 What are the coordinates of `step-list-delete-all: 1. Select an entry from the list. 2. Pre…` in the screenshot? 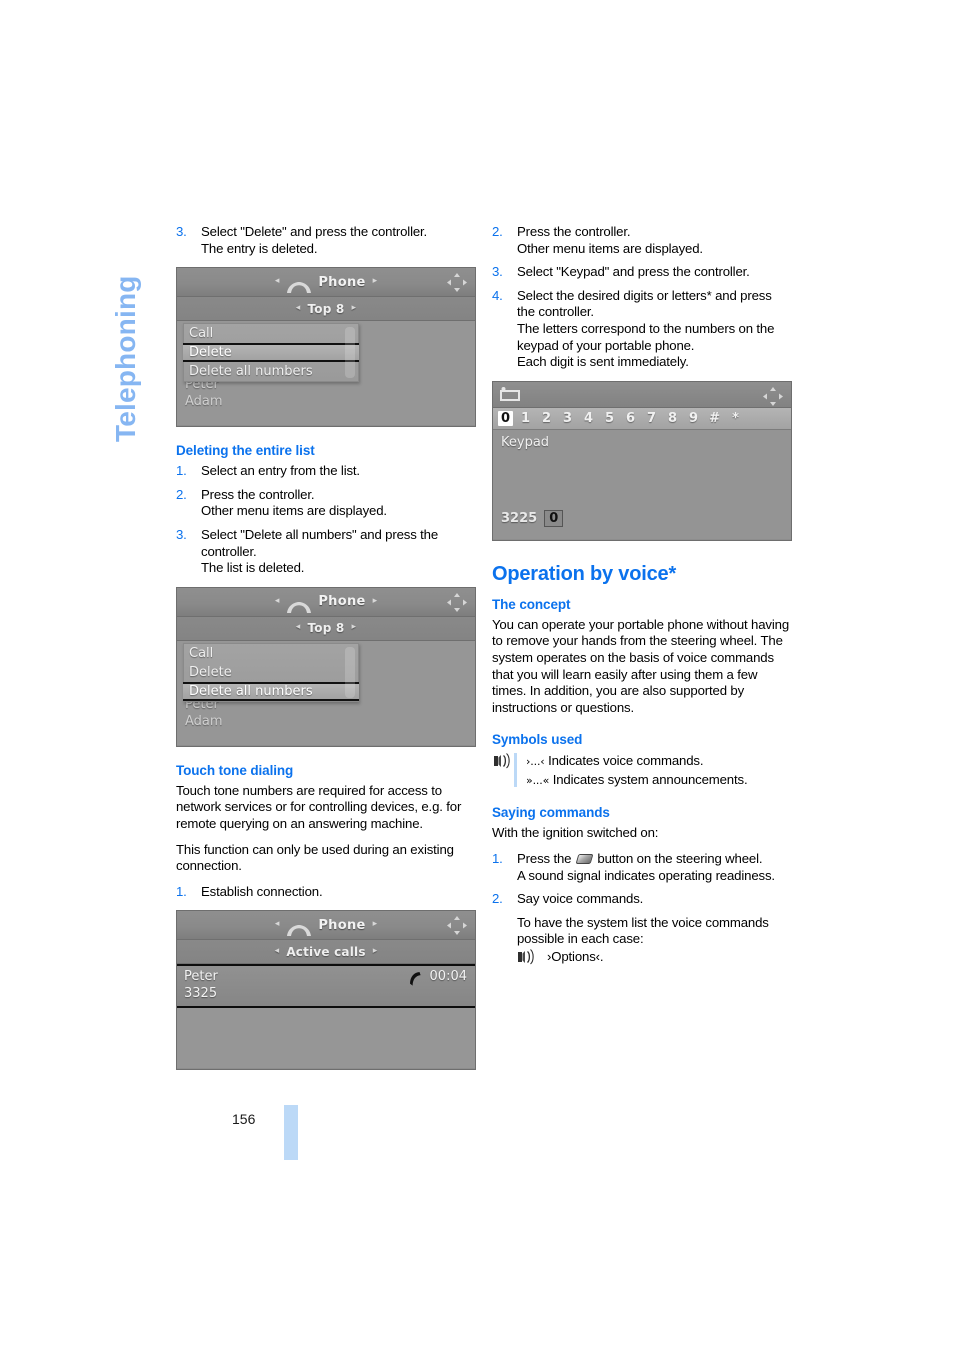 It's located at (326, 520).